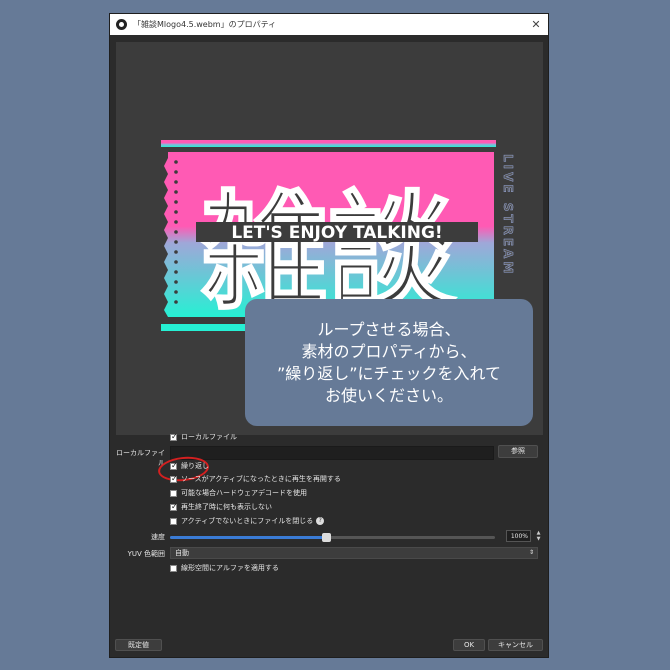 Image resolution: width=670 pixels, height=670 pixels. I want to click on cancel-button: キャンセル, so click(515, 645).